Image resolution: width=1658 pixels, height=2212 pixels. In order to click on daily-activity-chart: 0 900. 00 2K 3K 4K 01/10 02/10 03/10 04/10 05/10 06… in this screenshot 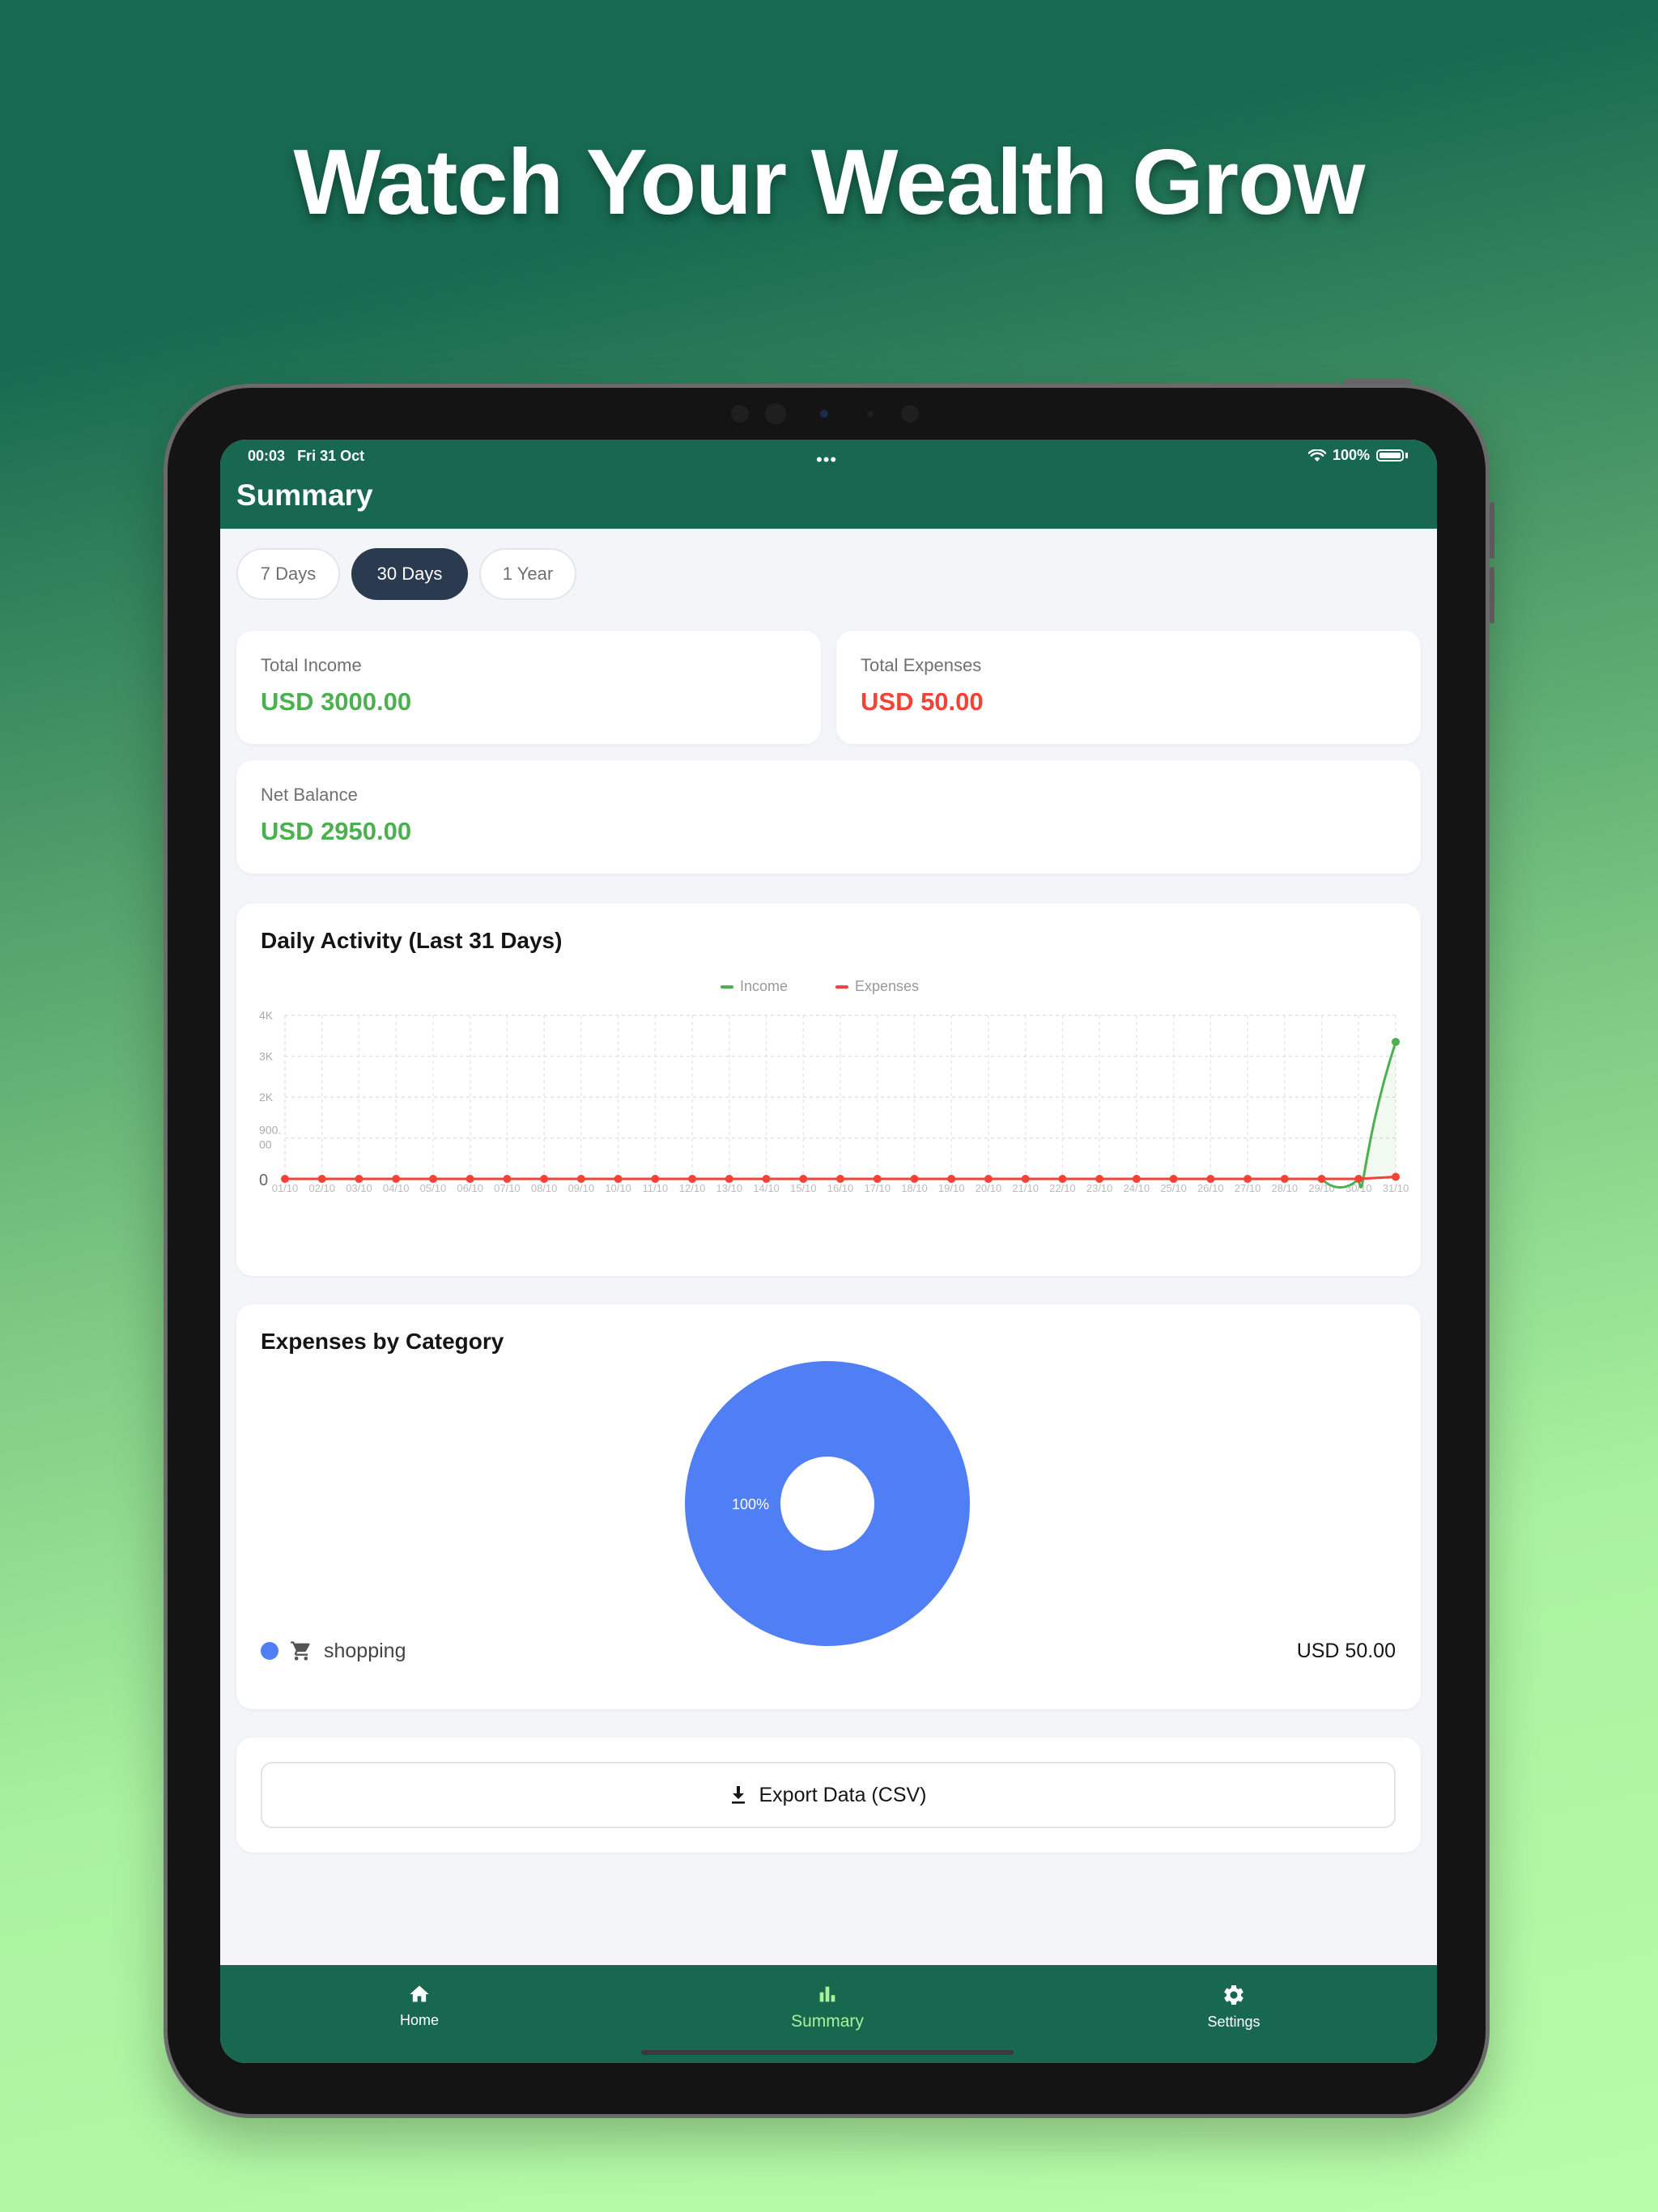, I will do `click(834, 1102)`.